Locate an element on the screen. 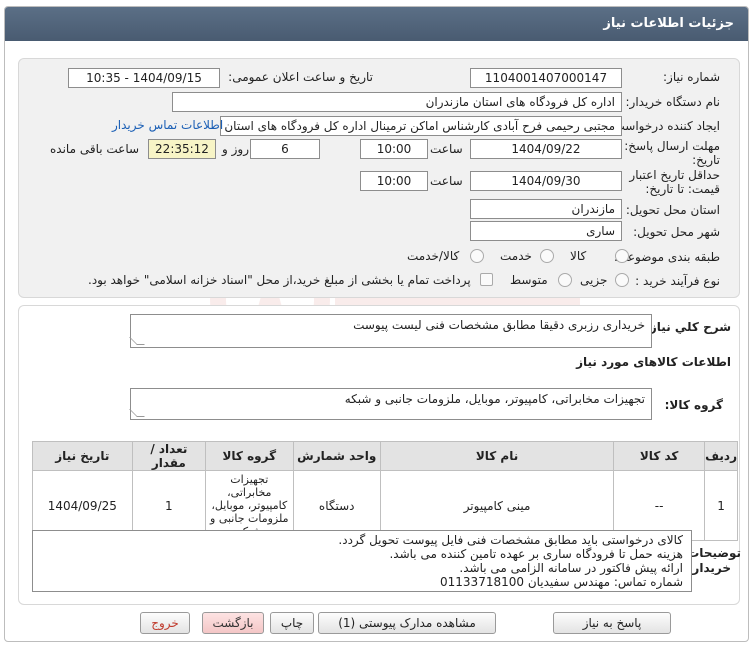  process-type-label: نوع فرآیند خرید : is located at coordinates (677, 281).